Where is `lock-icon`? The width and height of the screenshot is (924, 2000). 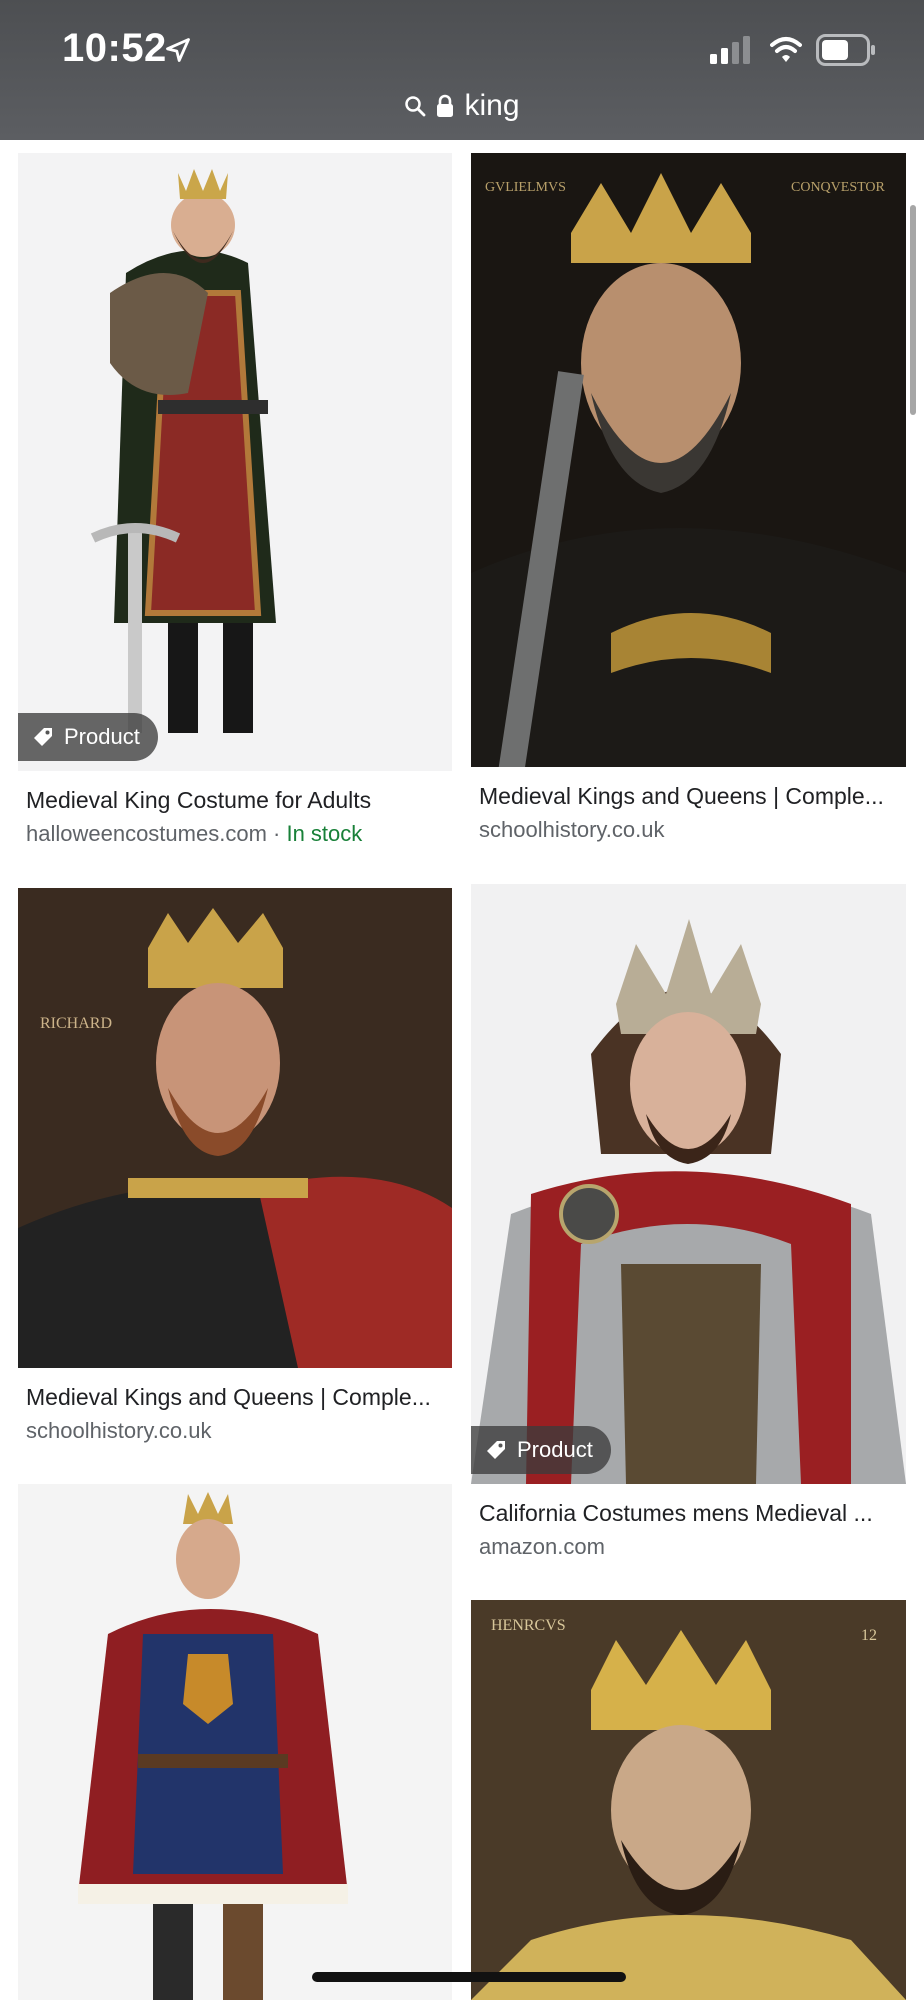
lock-icon is located at coordinates (445, 106).